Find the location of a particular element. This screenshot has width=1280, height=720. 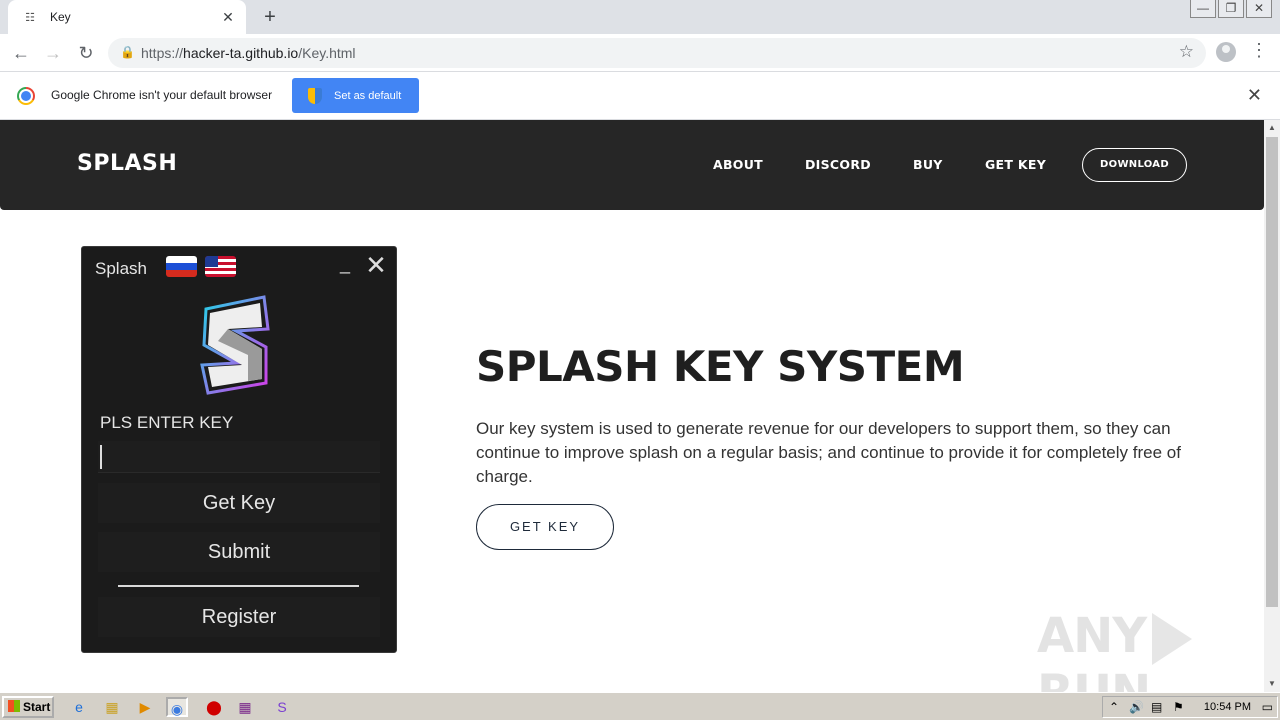

chrome-logo-icon is located at coordinates (26, 96).